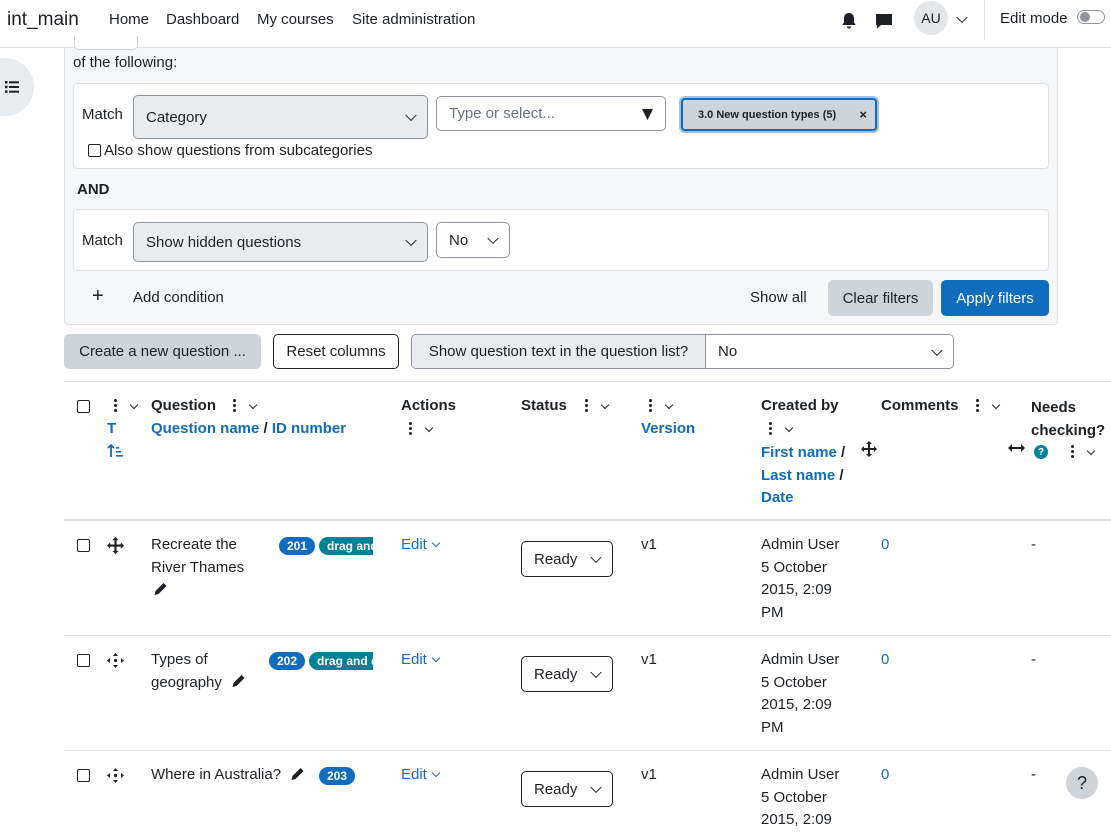 The width and height of the screenshot is (1111, 832). I want to click on show-question-text-select: No, so click(829, 351).